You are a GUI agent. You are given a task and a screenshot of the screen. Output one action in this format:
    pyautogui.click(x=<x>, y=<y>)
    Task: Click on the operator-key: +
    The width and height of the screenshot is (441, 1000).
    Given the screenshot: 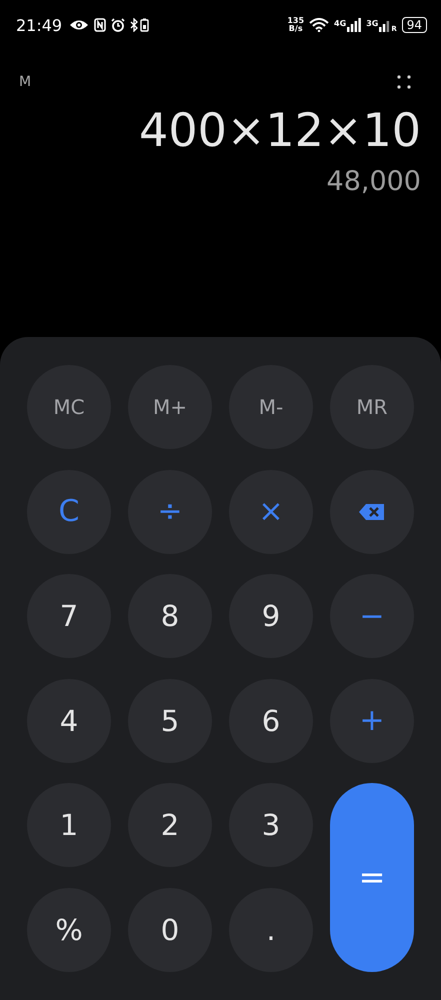 What is the action you would take?
    pyautogui.click(x=372, y=720)
    